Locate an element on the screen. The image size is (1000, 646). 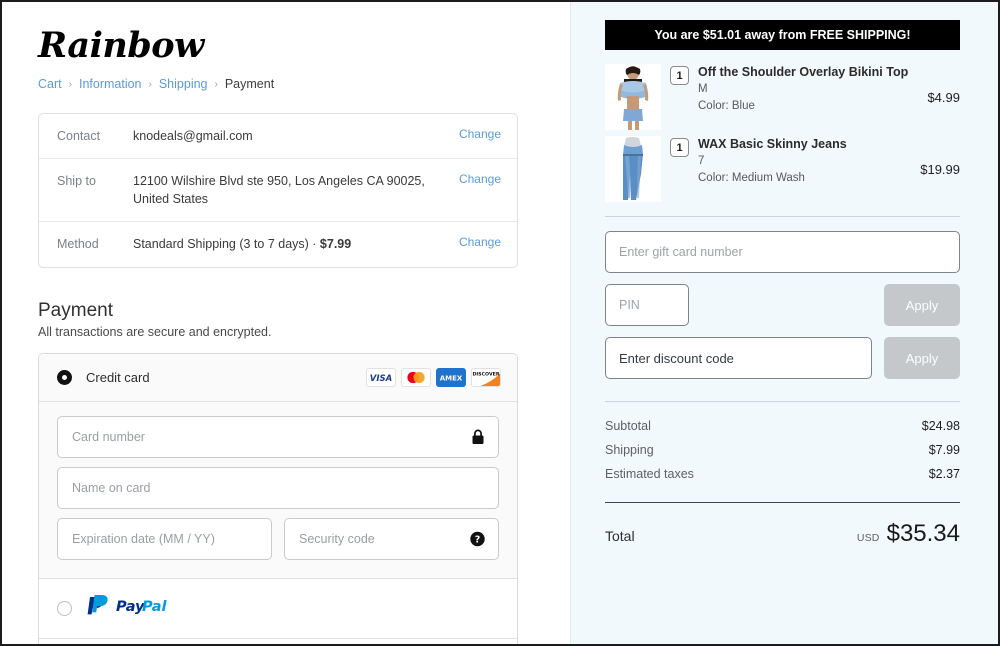
svg-text: DISCOVER is located at coordinates (485, 374).